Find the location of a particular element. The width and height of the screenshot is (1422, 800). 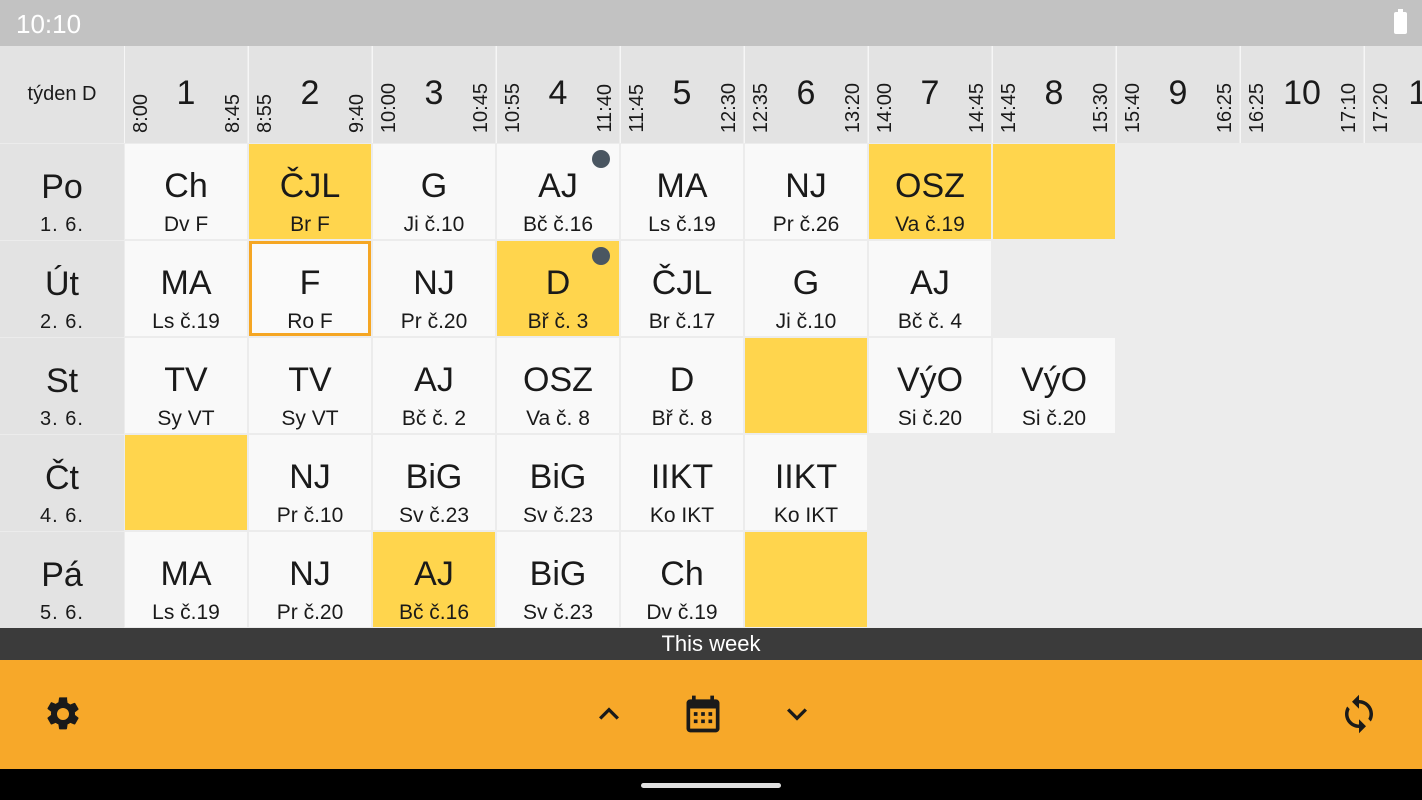

lesson-cell: ČJL Br F is located at coordinates (310, 191).